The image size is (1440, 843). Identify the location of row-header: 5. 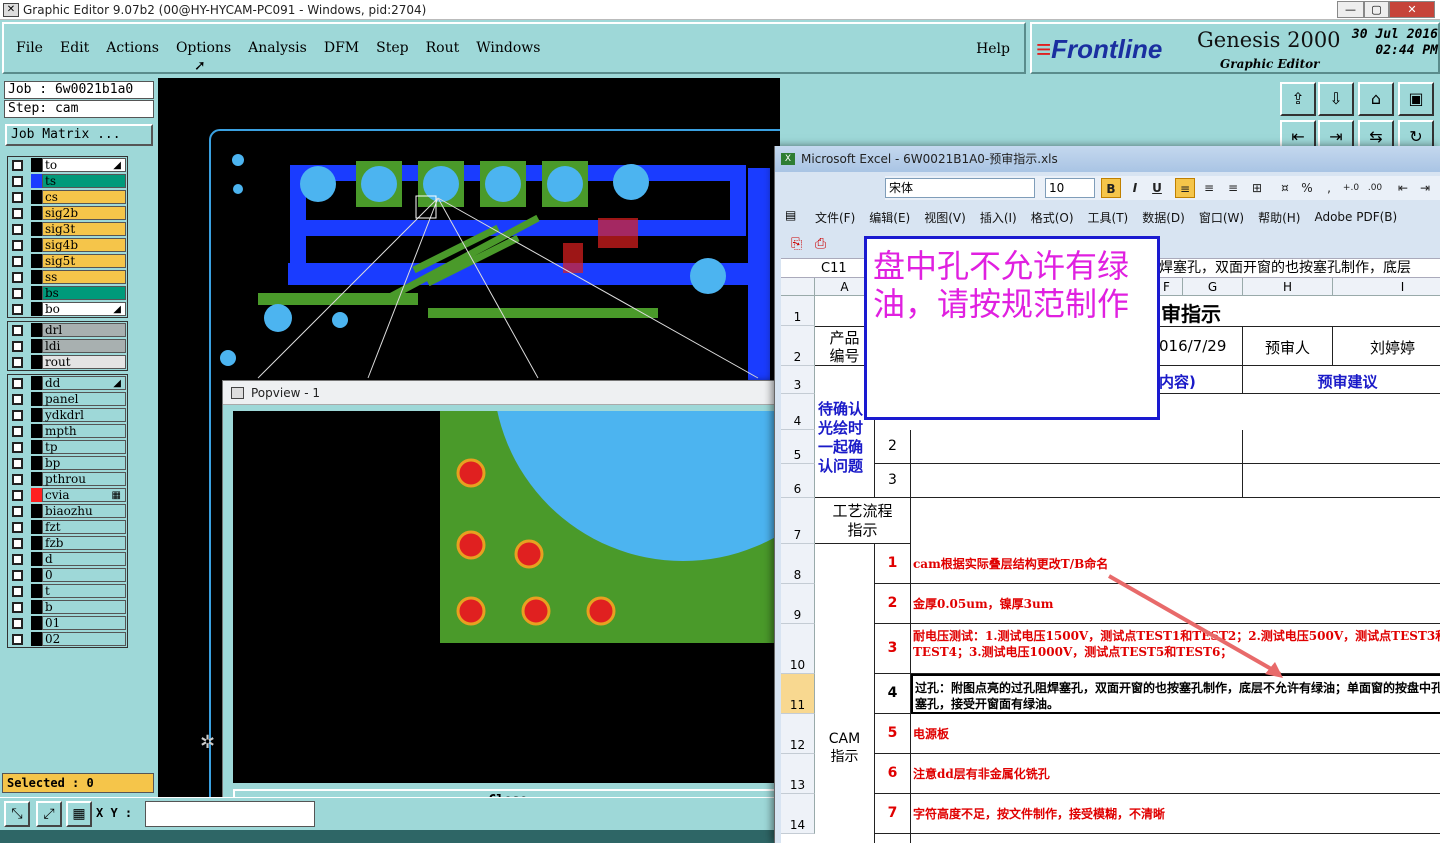
(798, 447).